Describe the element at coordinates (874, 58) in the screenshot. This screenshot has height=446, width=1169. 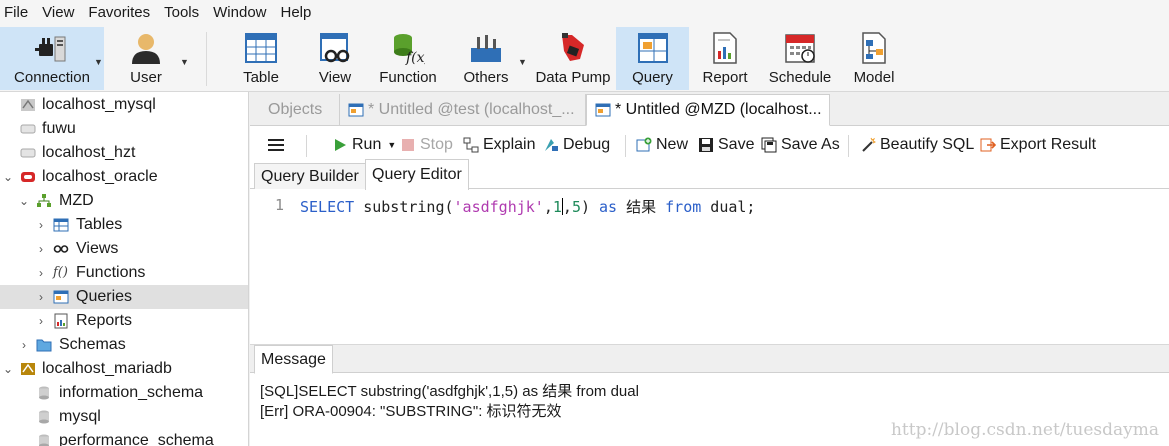
I see `model-button: Model` at that location.